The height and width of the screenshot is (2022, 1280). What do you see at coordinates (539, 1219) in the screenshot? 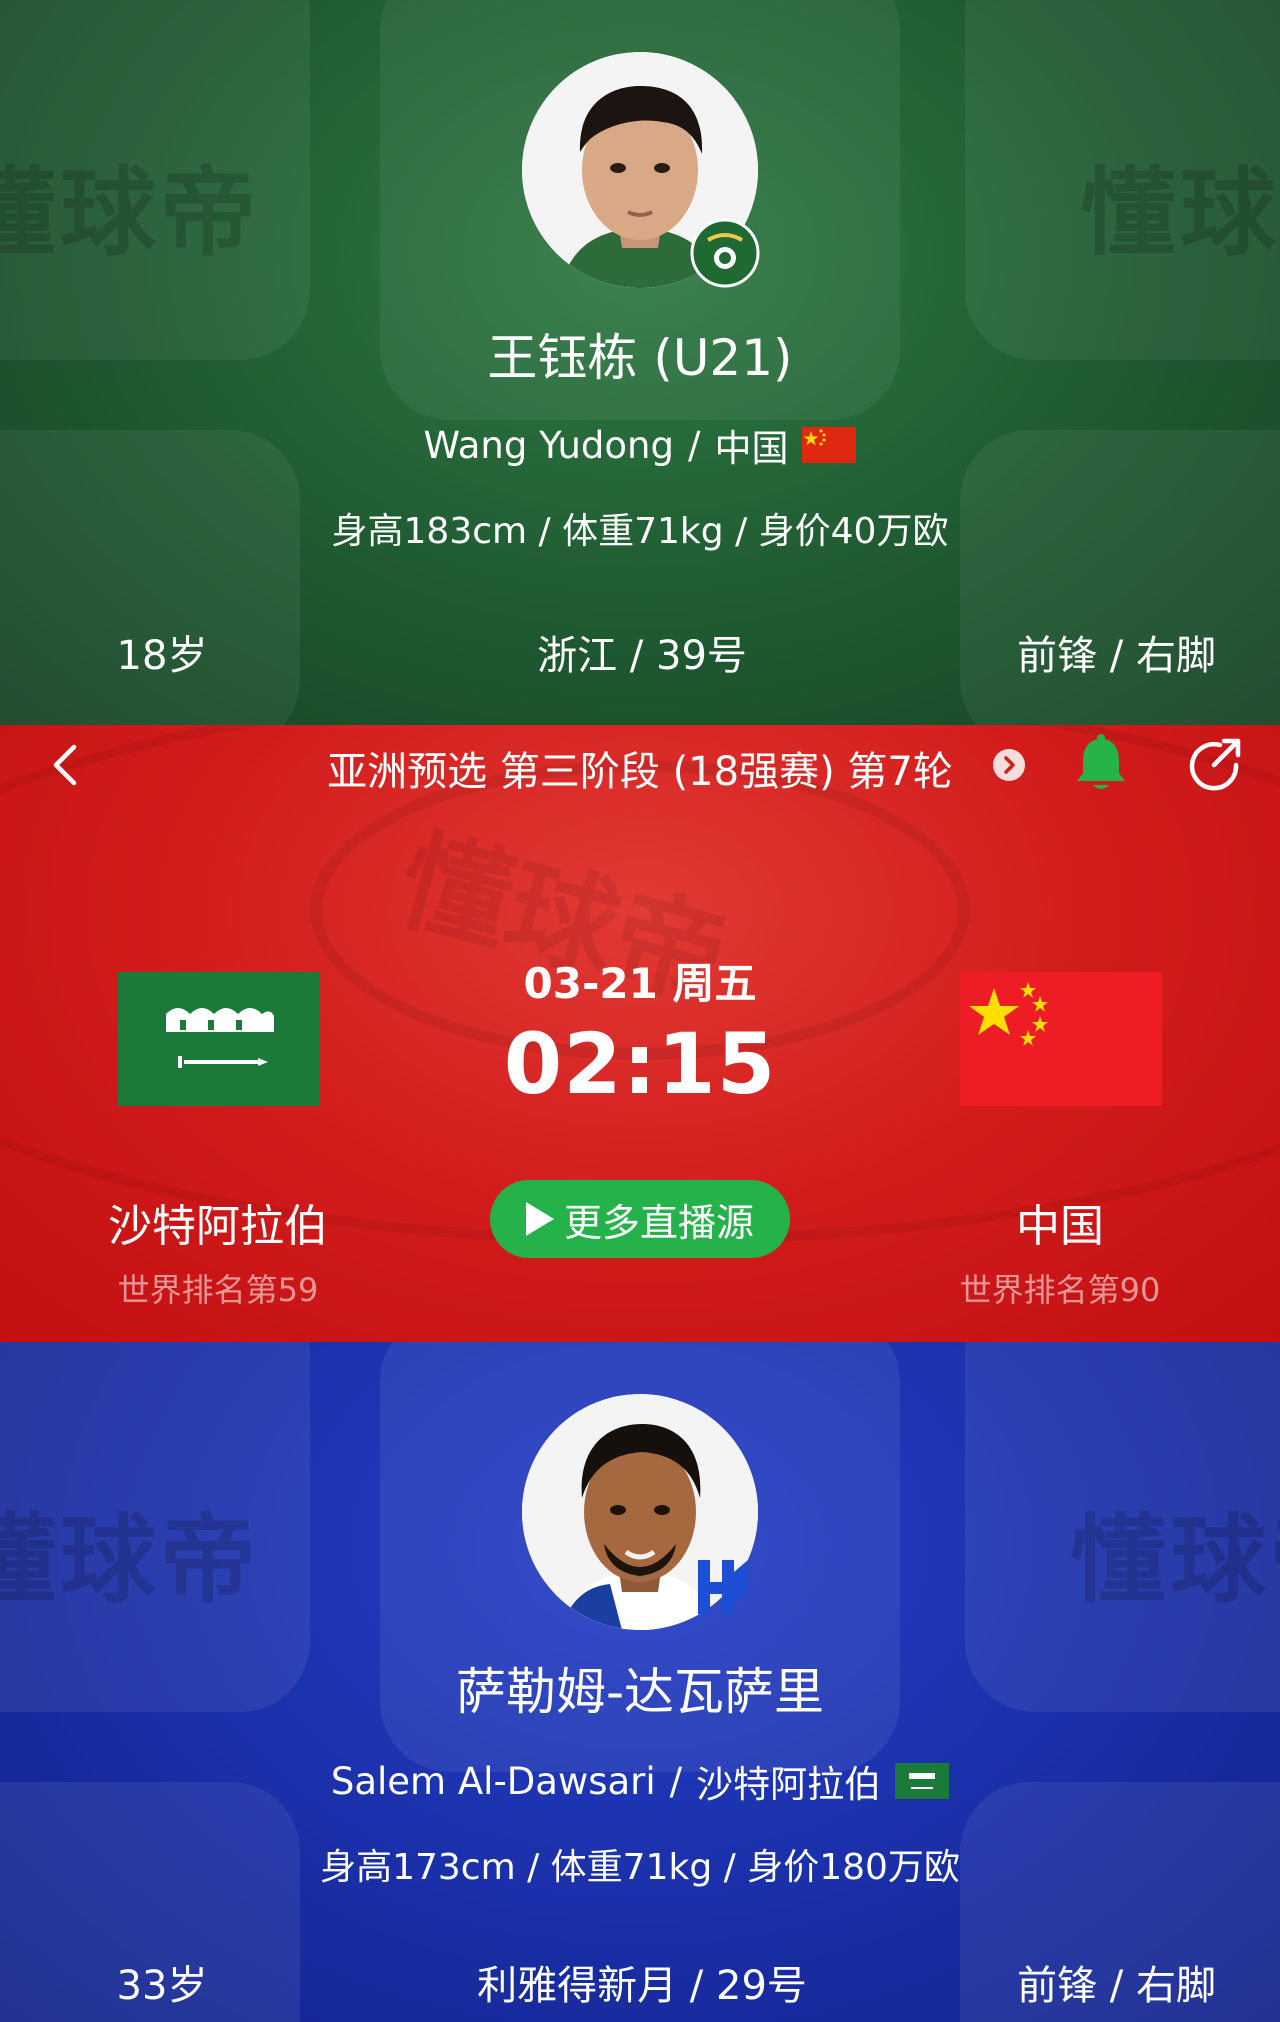
I see `play-icon` at bounding box center [539, 1219].